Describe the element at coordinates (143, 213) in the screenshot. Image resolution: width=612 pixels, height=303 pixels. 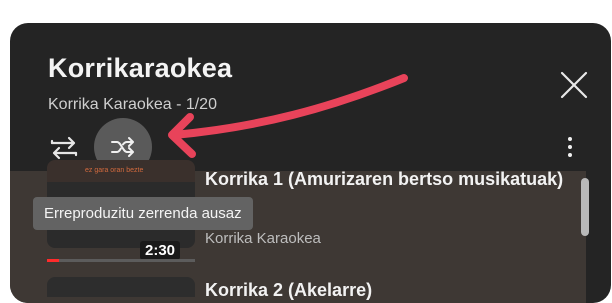
I see `shuffle-tooltip: Erreproduzitu zerrenda ausaz` at that location.